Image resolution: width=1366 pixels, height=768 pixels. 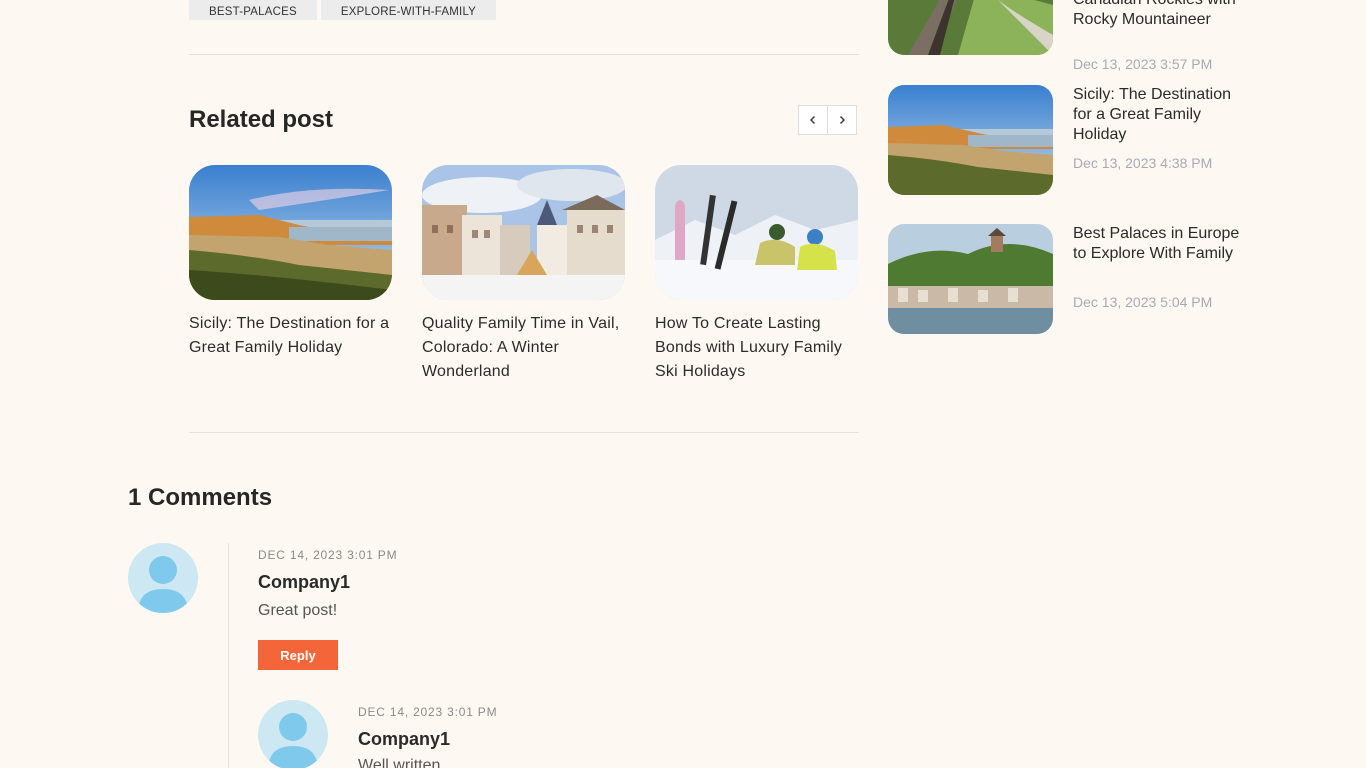 What do you see at coordinates (1158, 15) in the screenshot?
I see `sidebar-post-title: Canadian Rockies with Rocky Mountaineer` at bounding box center [1158, 15].